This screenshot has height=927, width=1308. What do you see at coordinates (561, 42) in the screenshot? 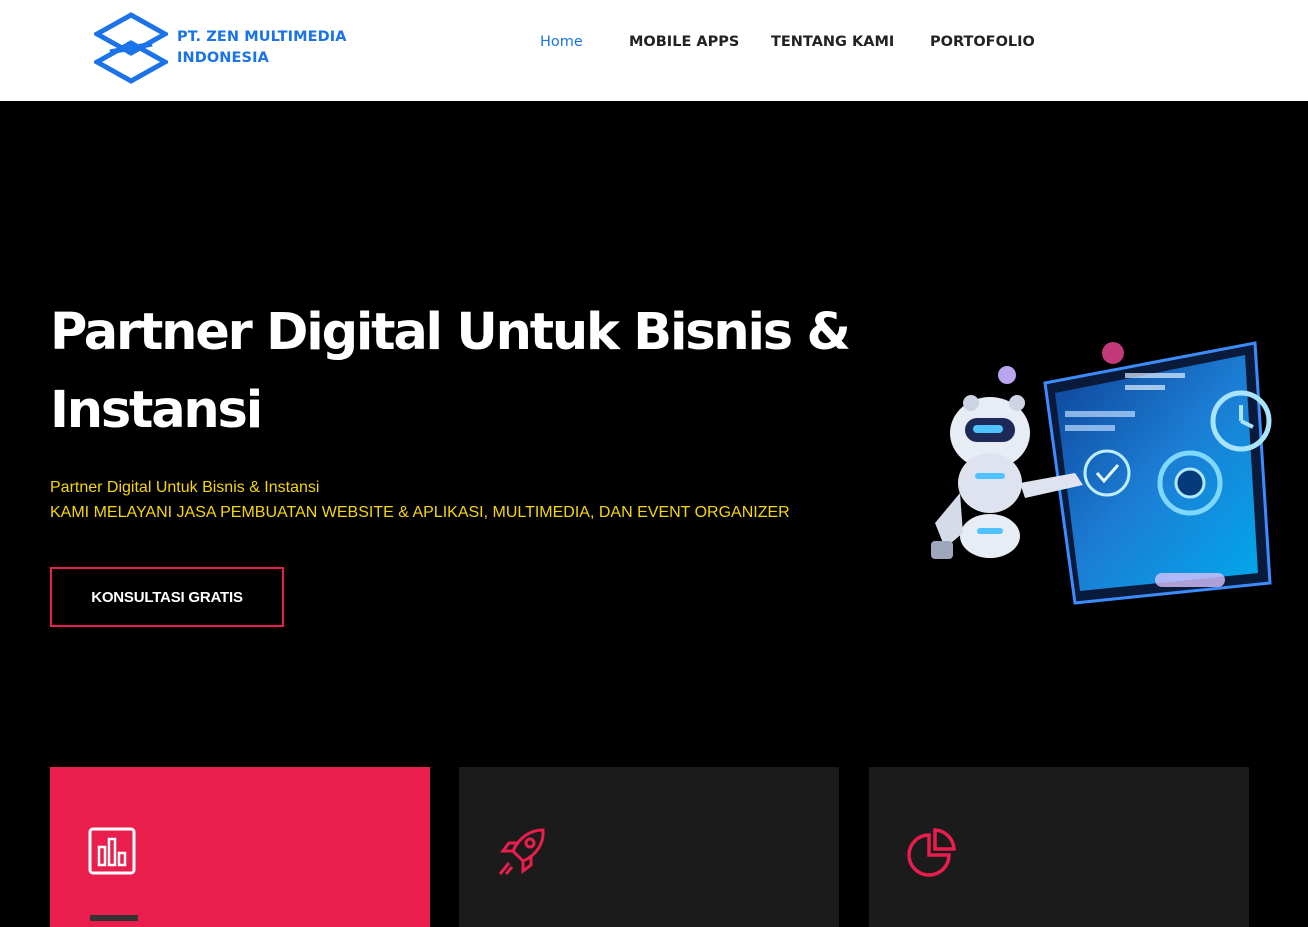
I see `nav-home: Home` at bounding box center [561, 42].